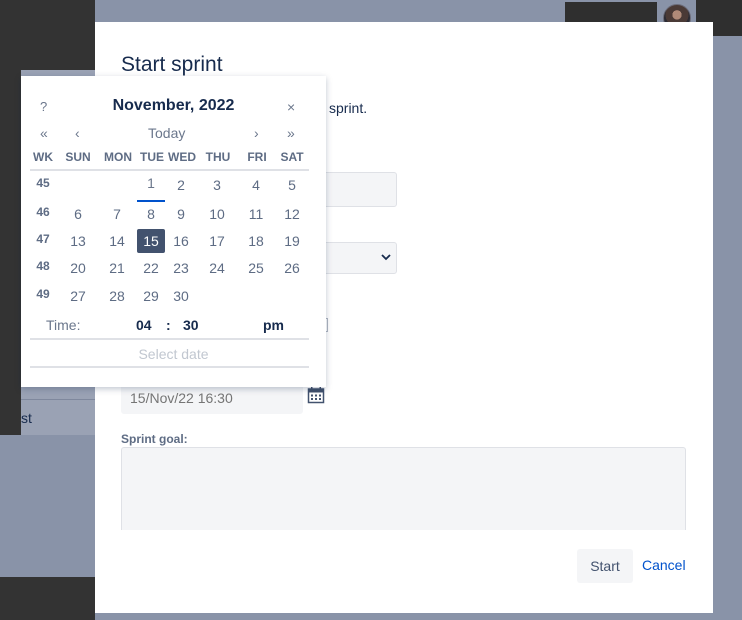 This screenshot has height=620, width=742. I want to click on chevron-down-icon, so click(386, 257).